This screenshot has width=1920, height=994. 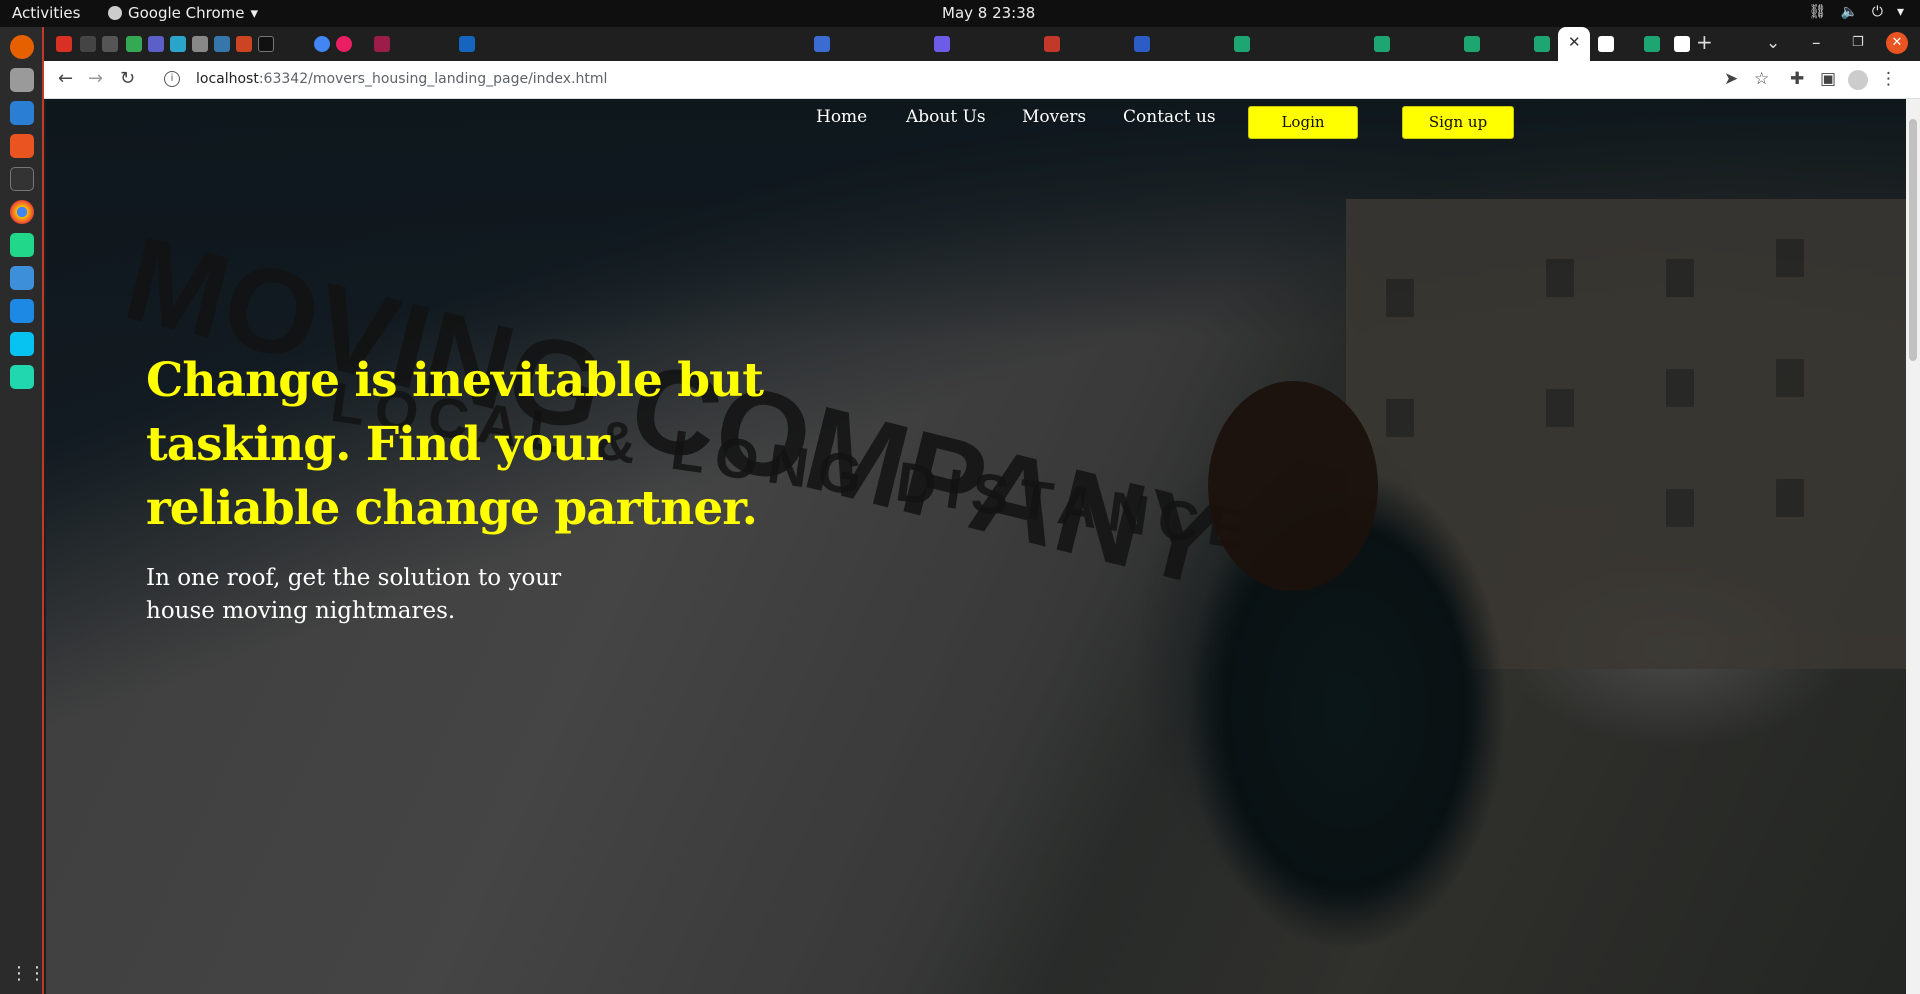 What do you see at coordinates (22, 113) in the screenshot?
I see `text-editor-icon` at bounding box center [22, 113].